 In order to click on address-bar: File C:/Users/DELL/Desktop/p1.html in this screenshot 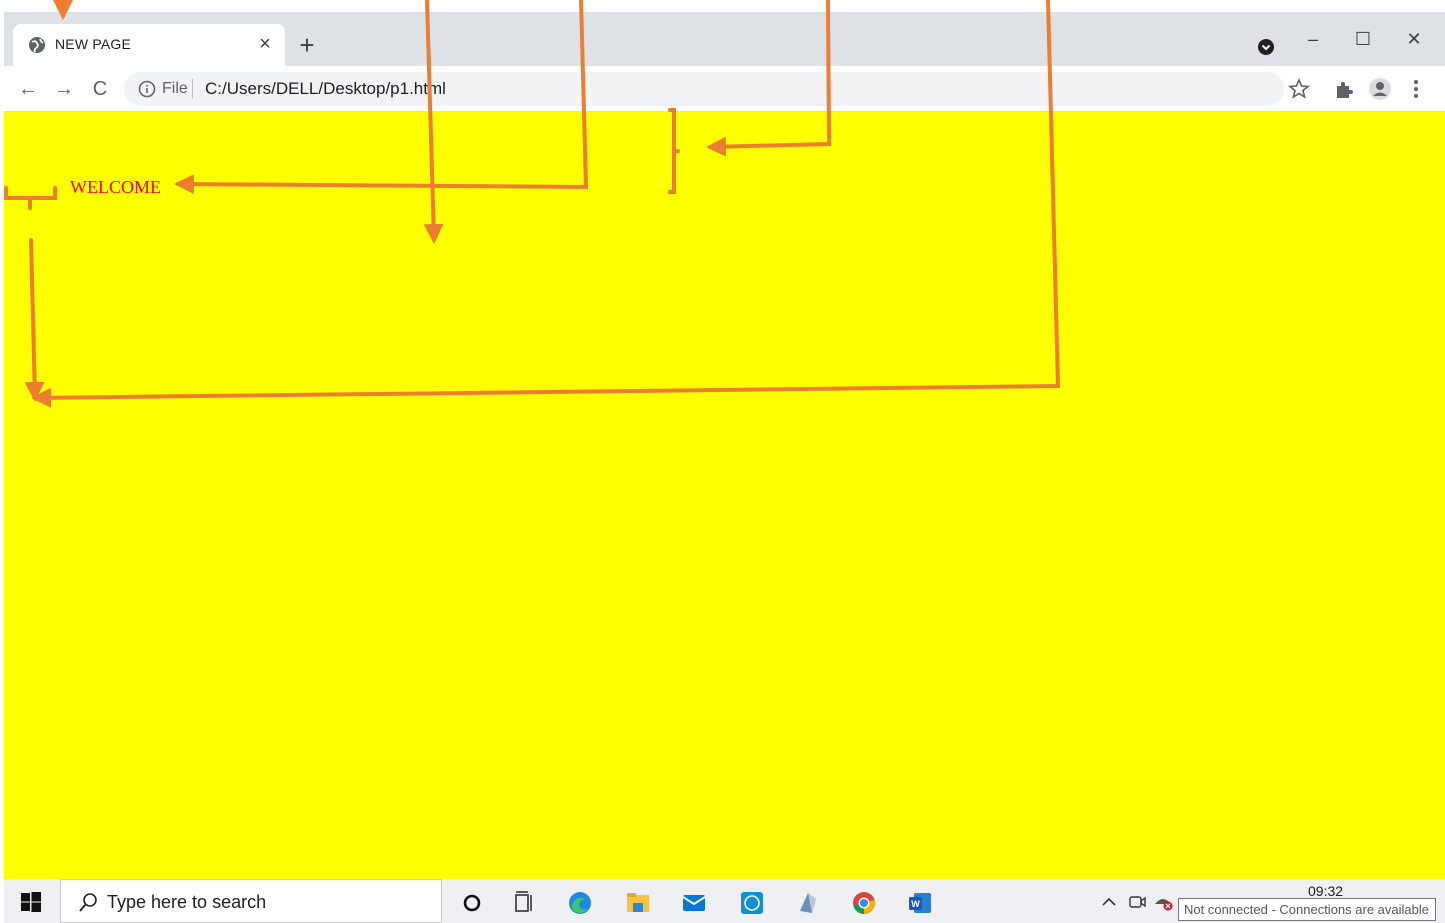, I will do `click(704, 89)`.